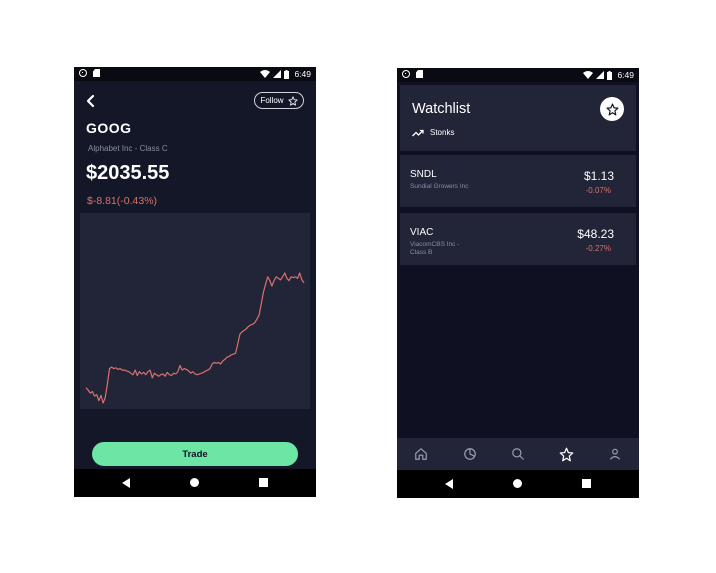 The image size is (716, 573). I want to click on price-series-line, so click(195, 338).